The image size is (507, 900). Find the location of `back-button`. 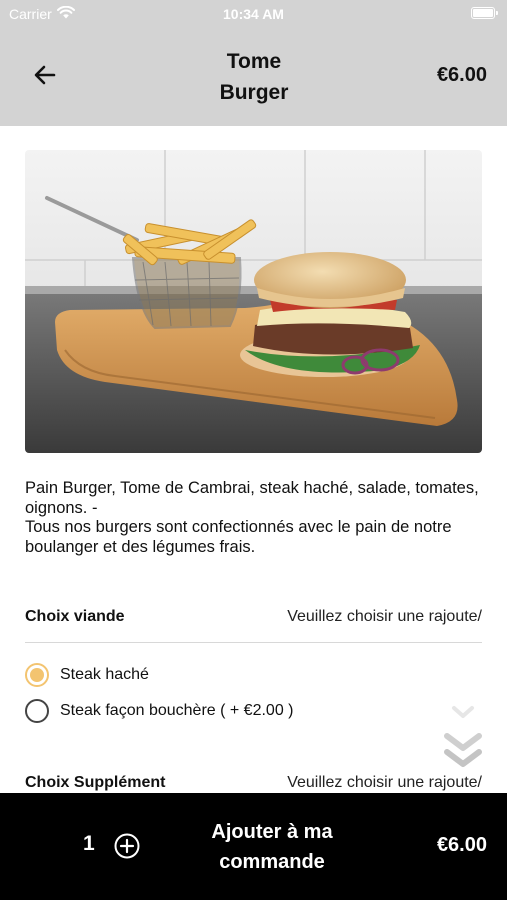

back-button is located at coordinates (45, 75).